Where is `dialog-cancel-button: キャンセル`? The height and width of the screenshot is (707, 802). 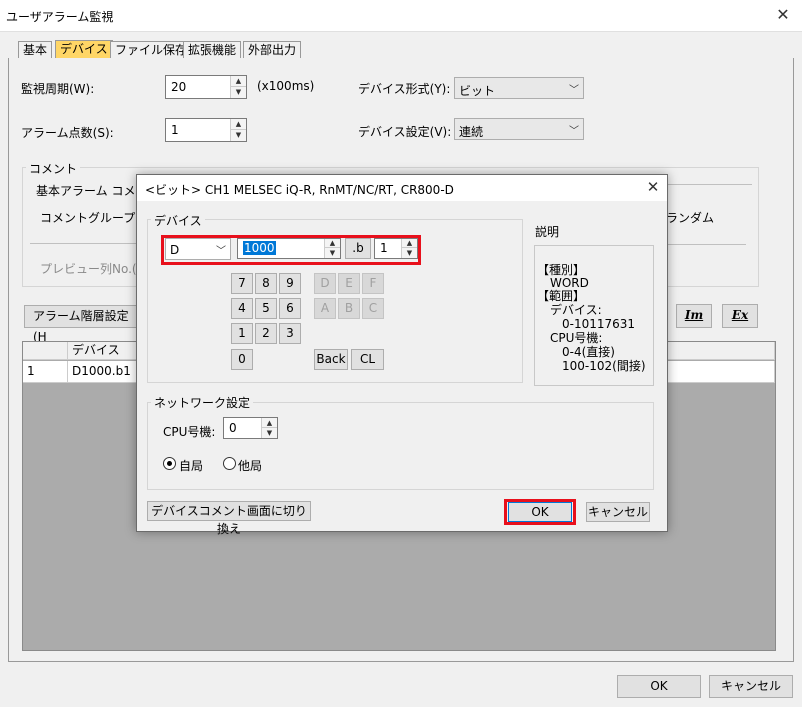
dialog-cancel-button: キャンセル is located at coordinates (618, 512).